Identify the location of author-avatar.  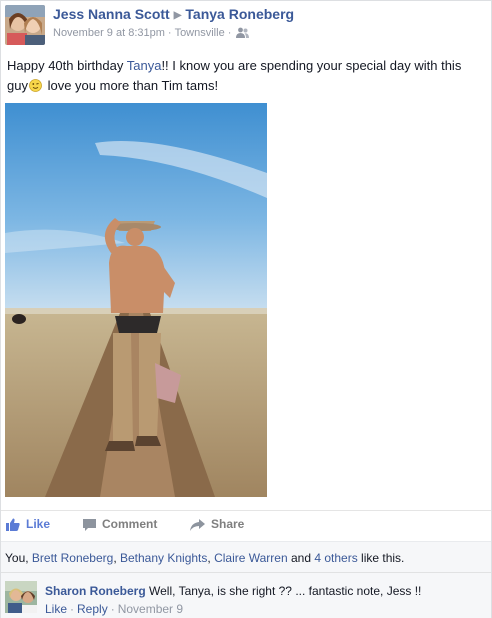
(25, 25).